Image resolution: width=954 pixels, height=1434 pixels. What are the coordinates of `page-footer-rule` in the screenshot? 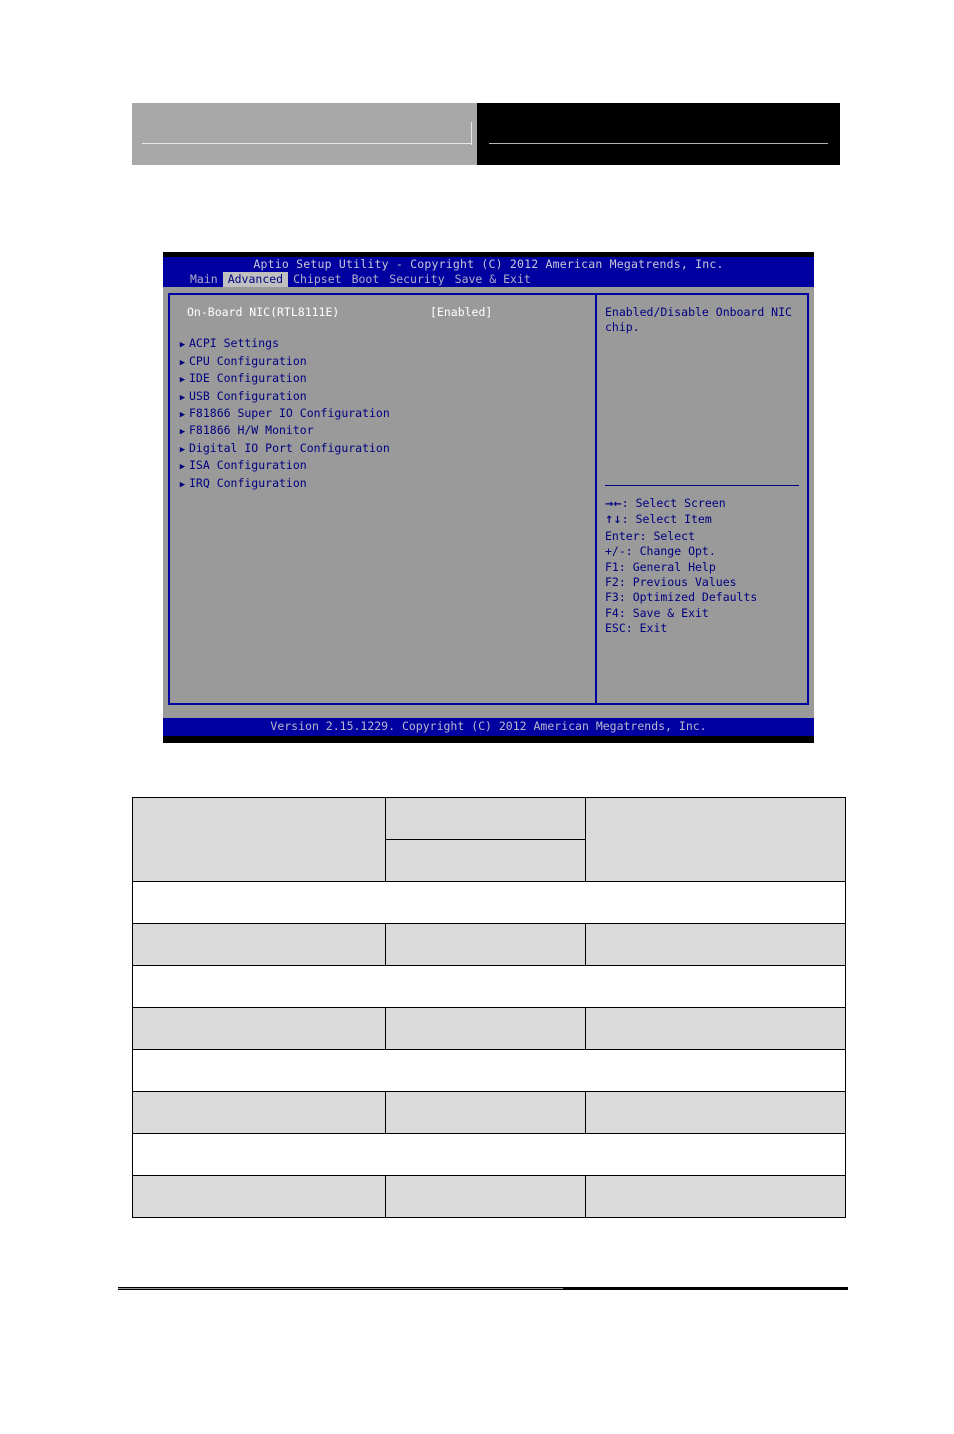 It's located at (483, 1288).